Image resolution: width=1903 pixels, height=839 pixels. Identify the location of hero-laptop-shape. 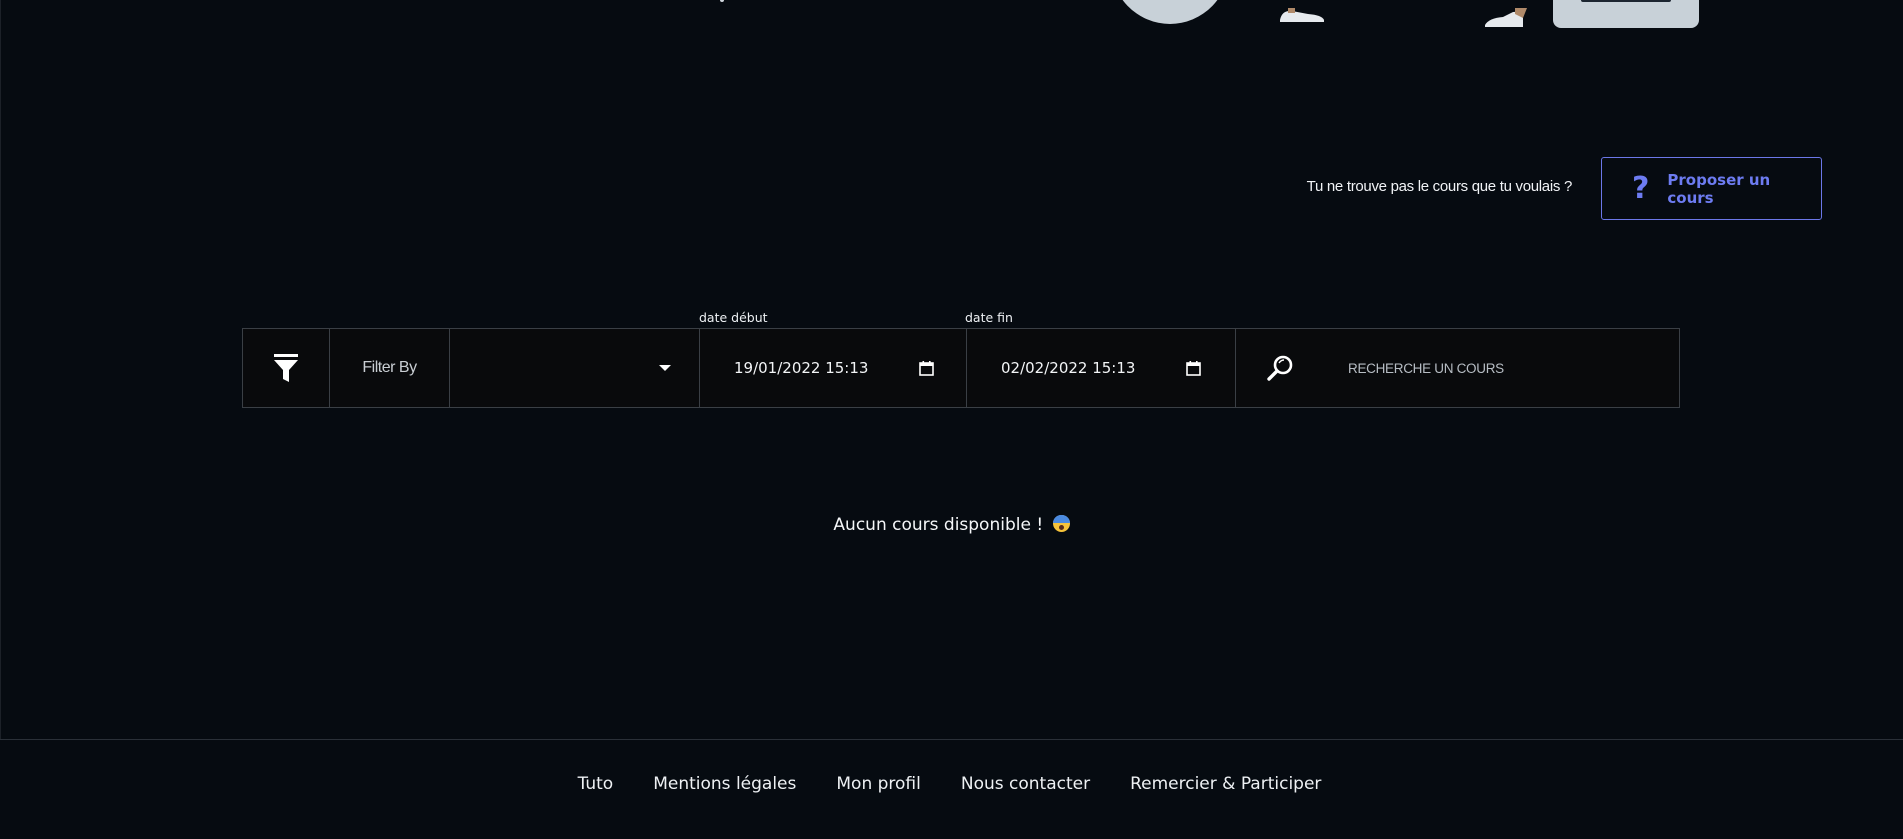
(1626, 14).